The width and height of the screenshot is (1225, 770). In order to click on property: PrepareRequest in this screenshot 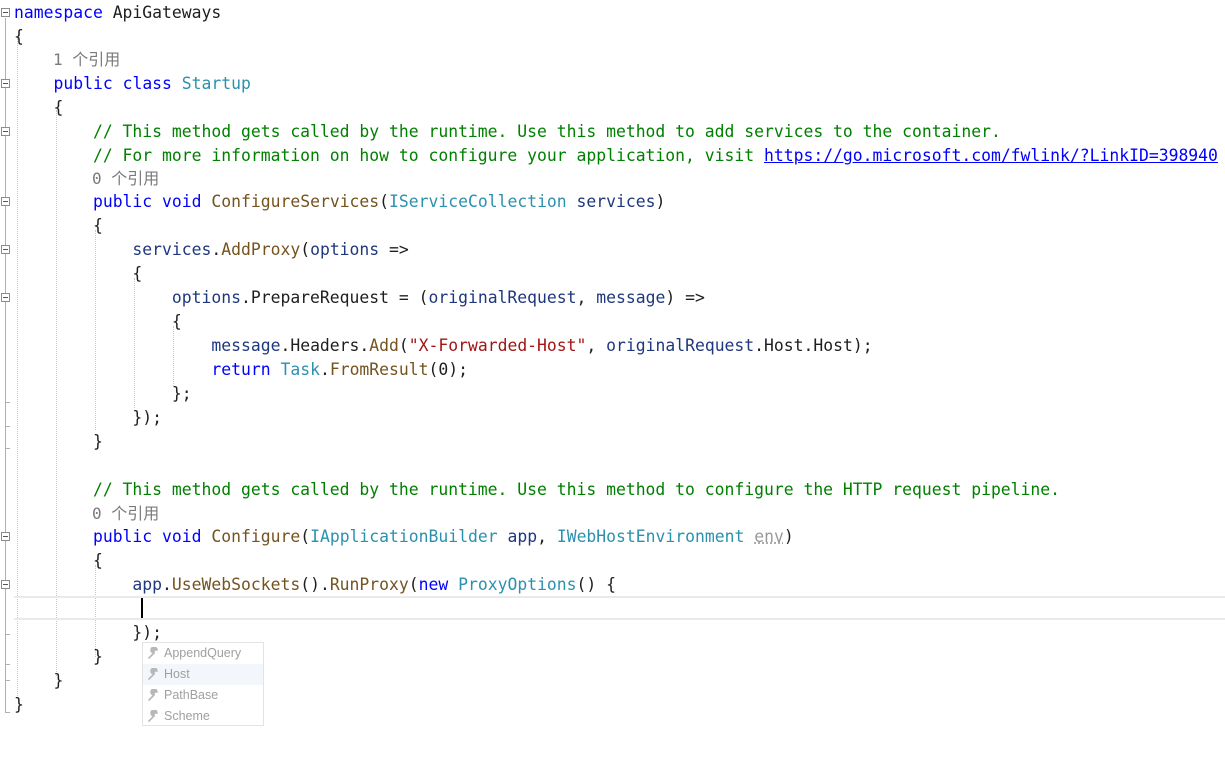, I will do `click(319, 297)`.